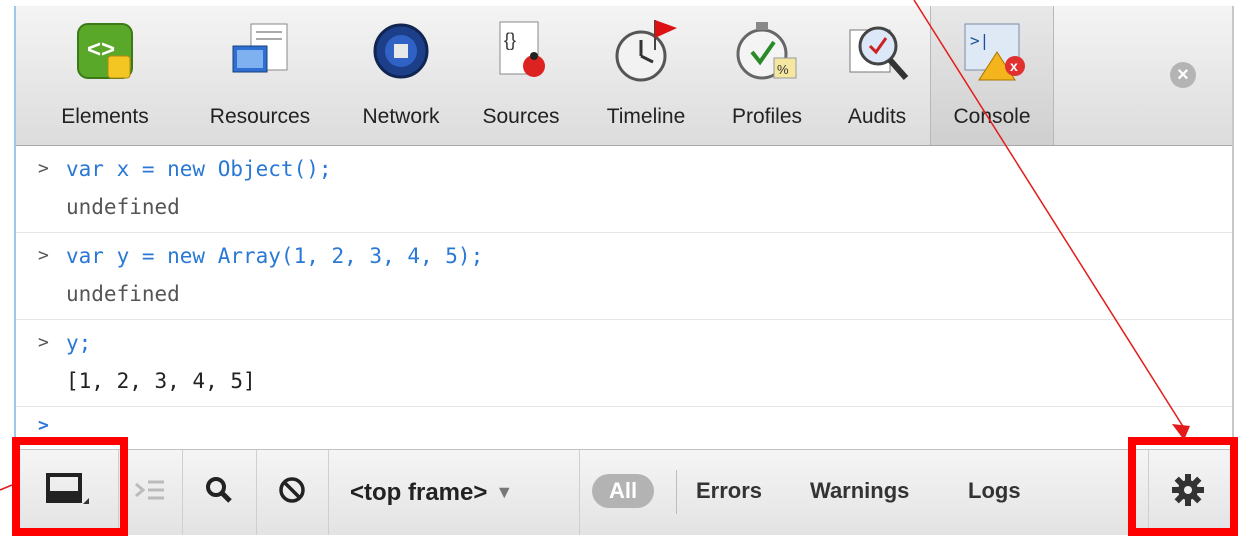 The width and height of the screenshot is (1238, 536). Describe the element at coordinates (1181, 432) in the screenshot. I see `annotation-arrowhead-icon` at that location.